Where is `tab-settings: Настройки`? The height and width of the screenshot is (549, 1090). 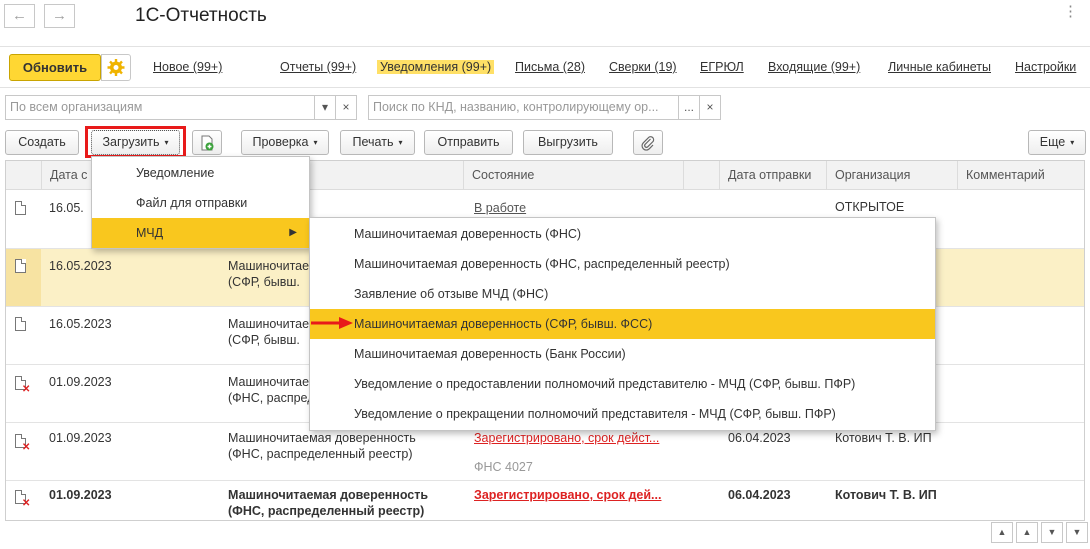 tab-settings: Настройки is located at coordinates (1045, 67).